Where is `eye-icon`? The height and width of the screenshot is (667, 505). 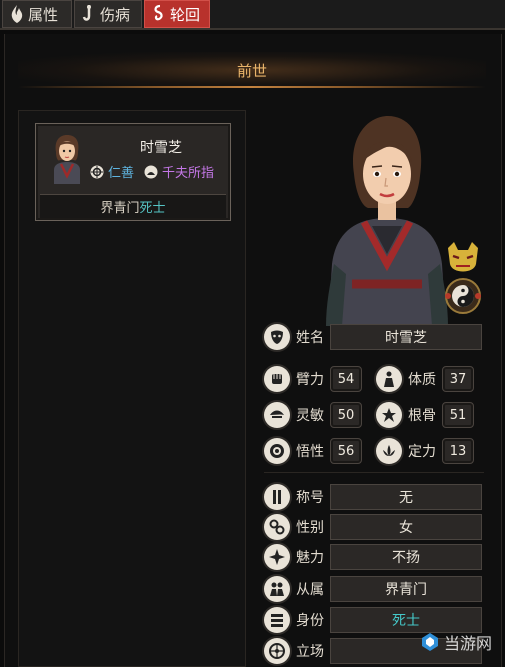
eye-icon is located at coordinates (277, 451).